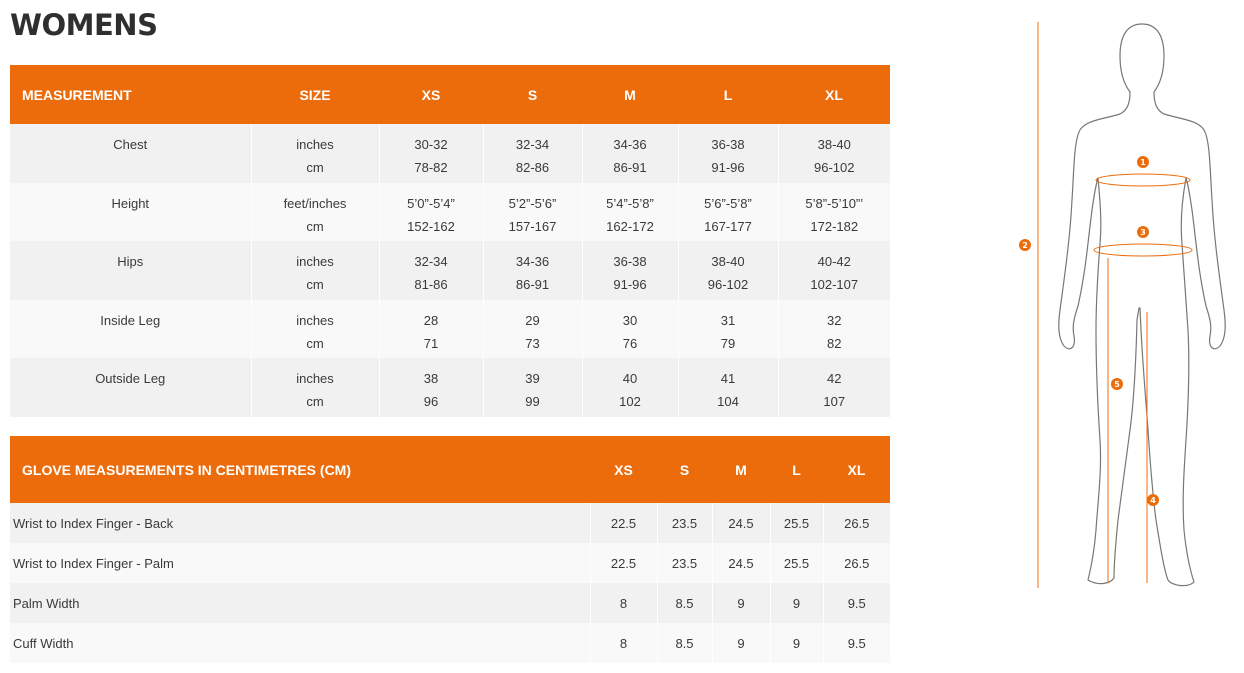 This screenshot has height=673, width=1244. Describe the element at coordinates (431, 329) in the screenshot. I see `value-cell-xs: 28 71` at that location.